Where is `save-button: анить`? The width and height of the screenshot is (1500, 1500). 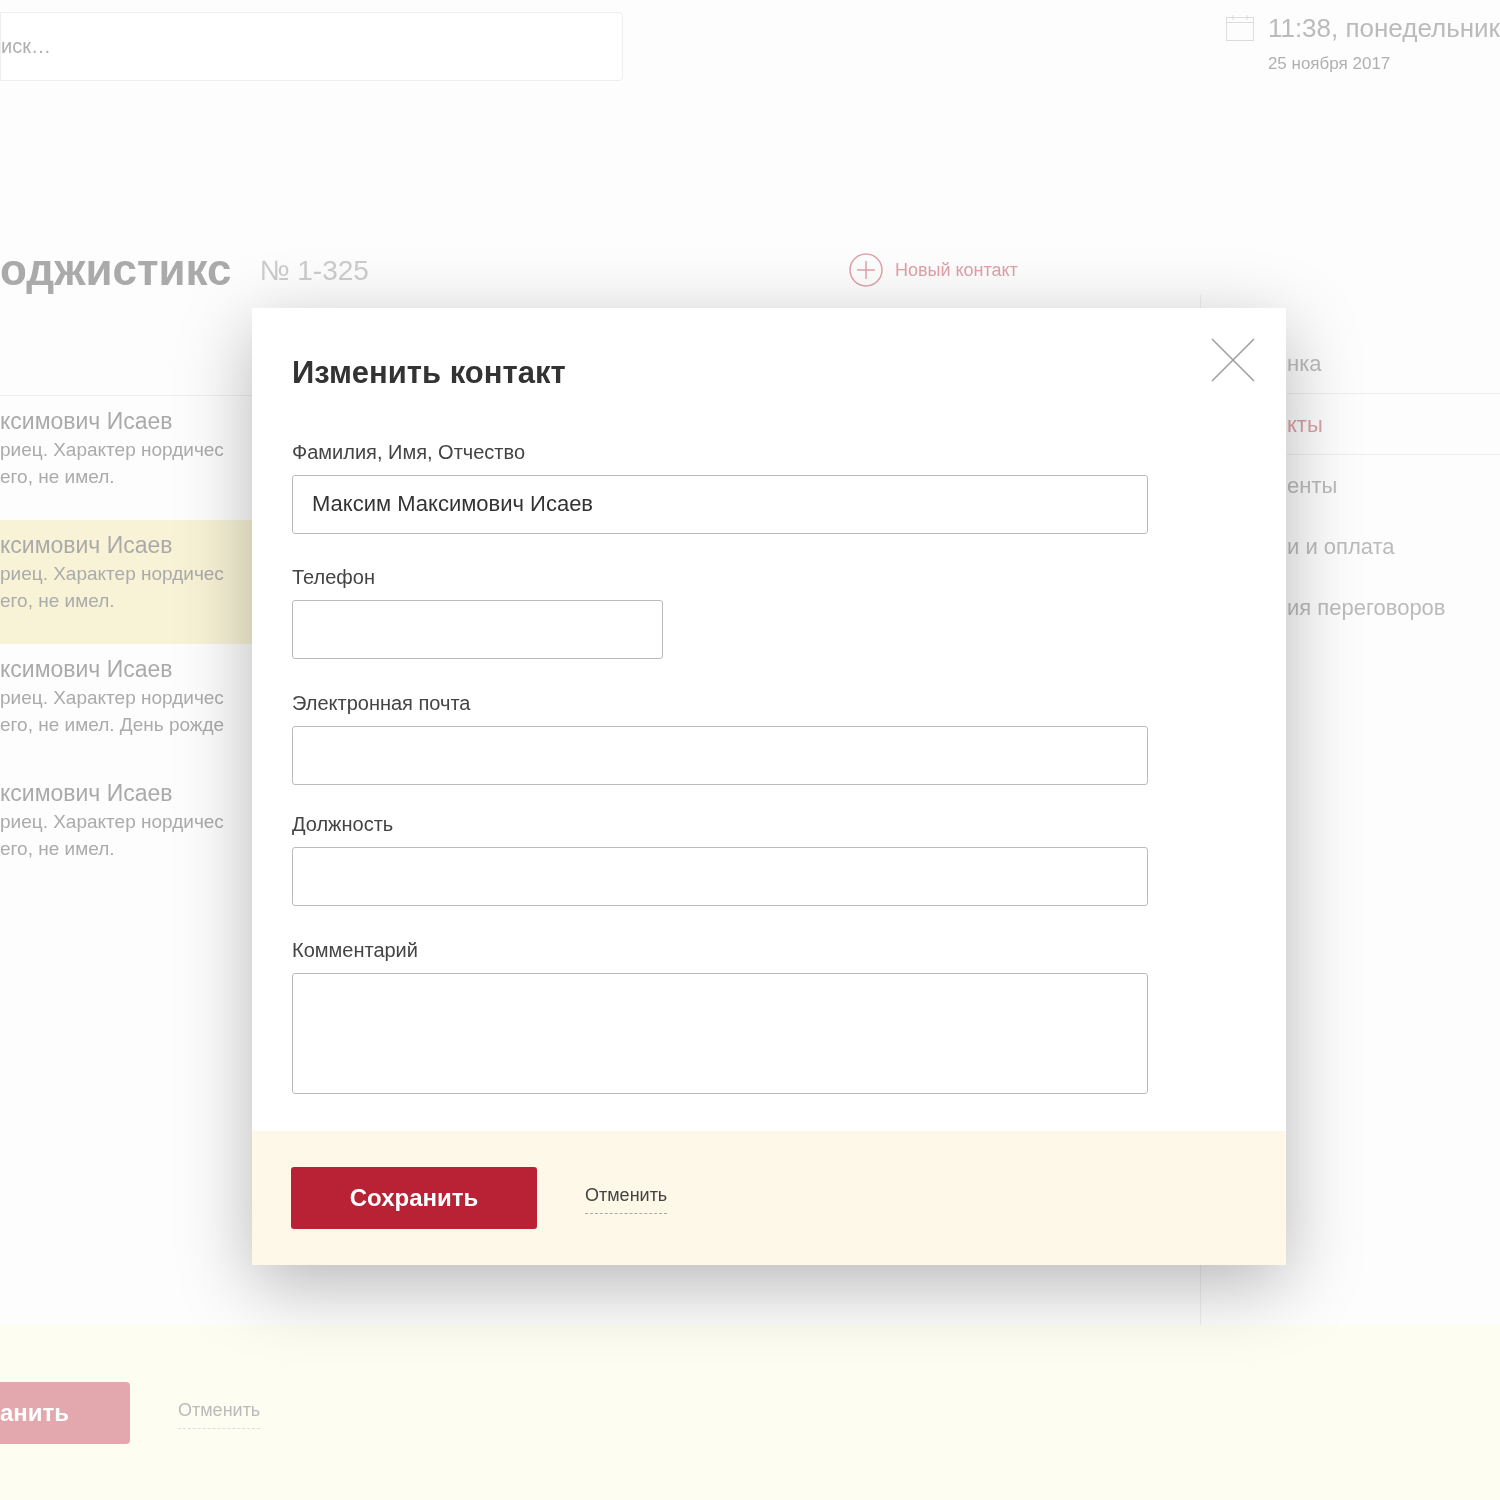 save-button: анить is located at coordinates (65, 1412).